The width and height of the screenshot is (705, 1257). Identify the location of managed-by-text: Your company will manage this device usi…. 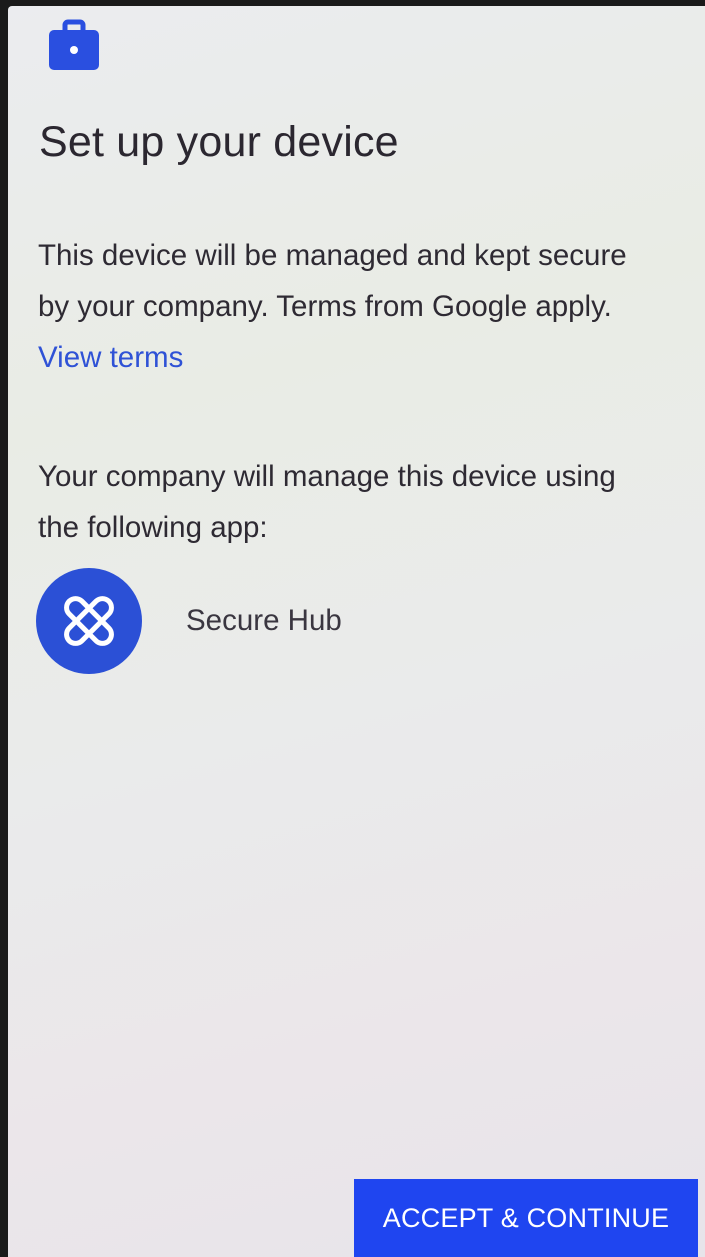
(327, 502).